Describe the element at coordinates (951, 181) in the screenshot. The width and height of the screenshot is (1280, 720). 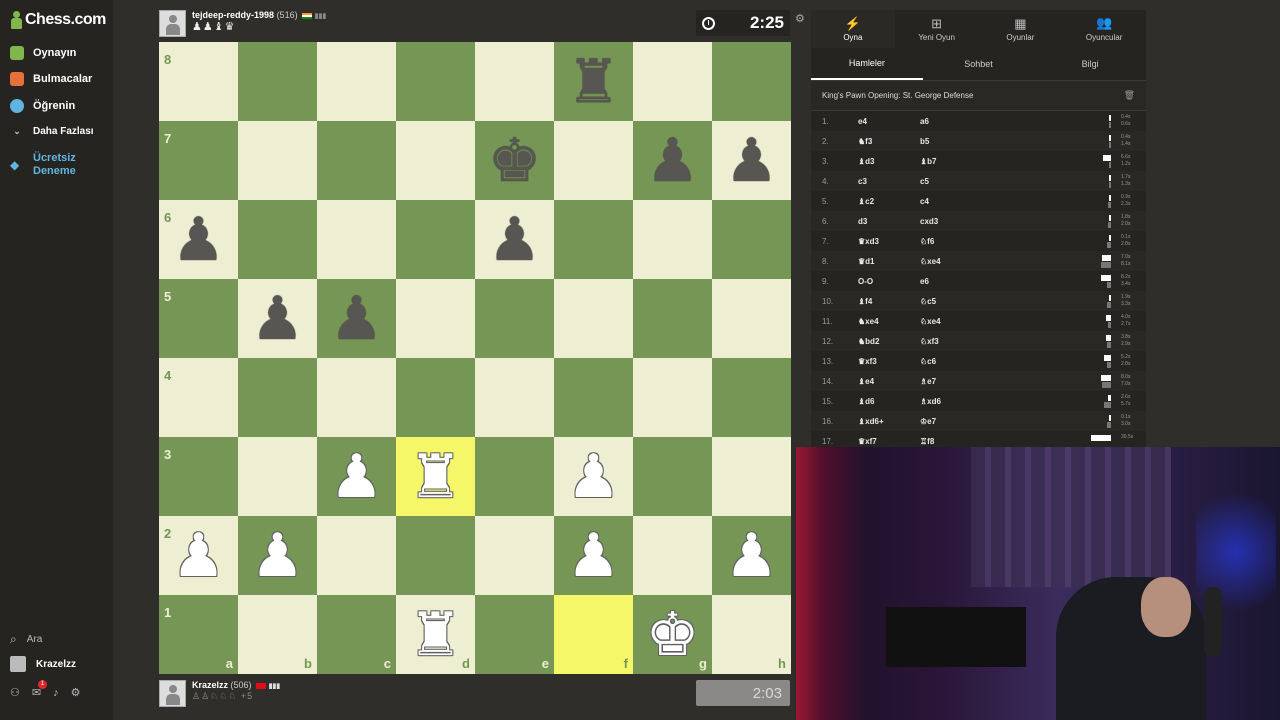
I see `black-move: c5` at that location.